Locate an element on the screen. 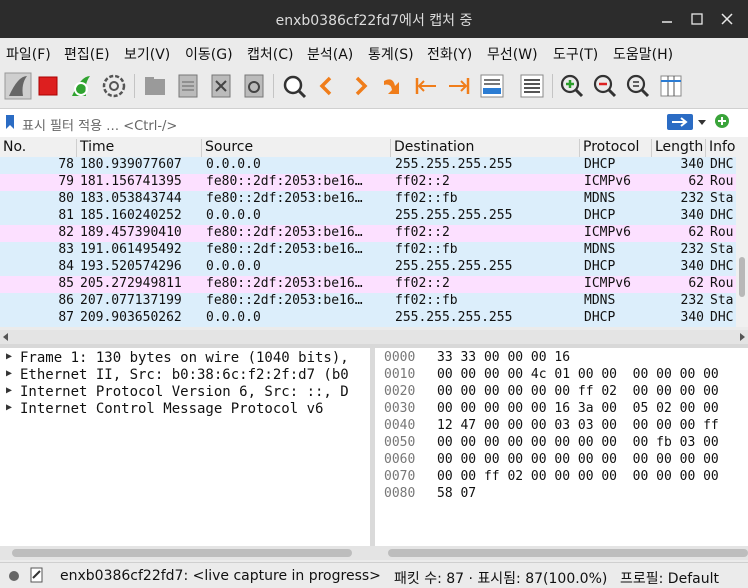 The height and width of the screenshot is (588, 748). details-scrollbar-thumb is located at coordinates (182, 553).